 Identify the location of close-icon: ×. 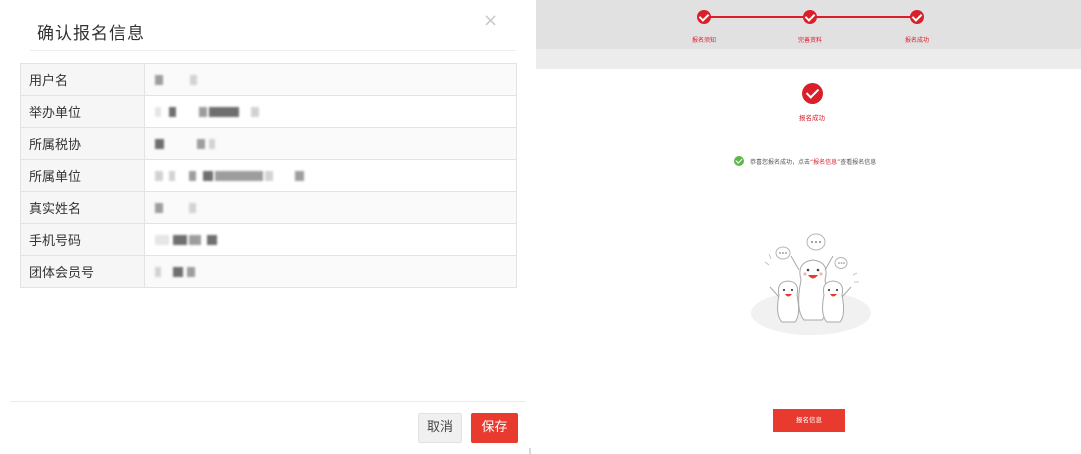
(490, 21).